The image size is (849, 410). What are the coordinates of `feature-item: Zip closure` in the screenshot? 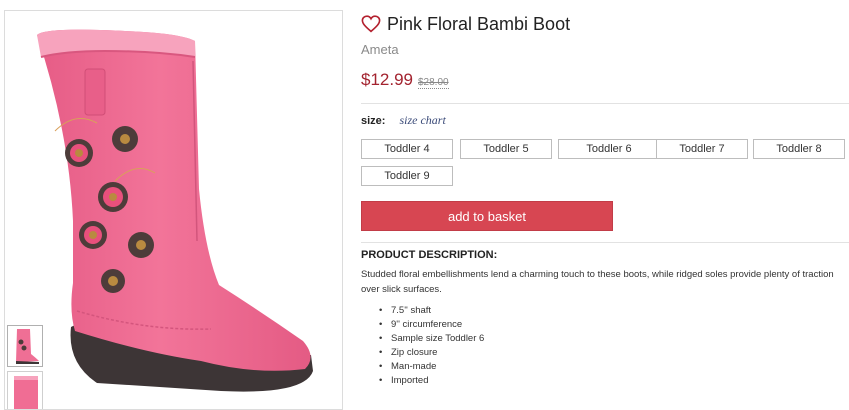 It's located at (431, 353).